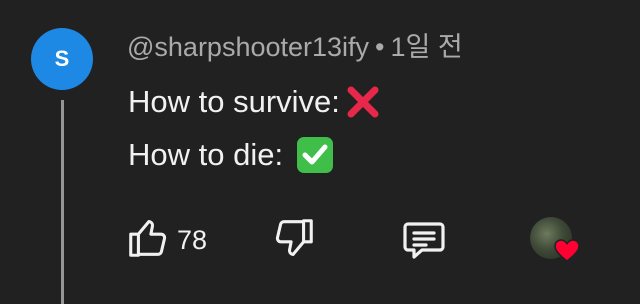 The image size is (640, 304). I want to click on creator-heart-badge, so click(555, 242).